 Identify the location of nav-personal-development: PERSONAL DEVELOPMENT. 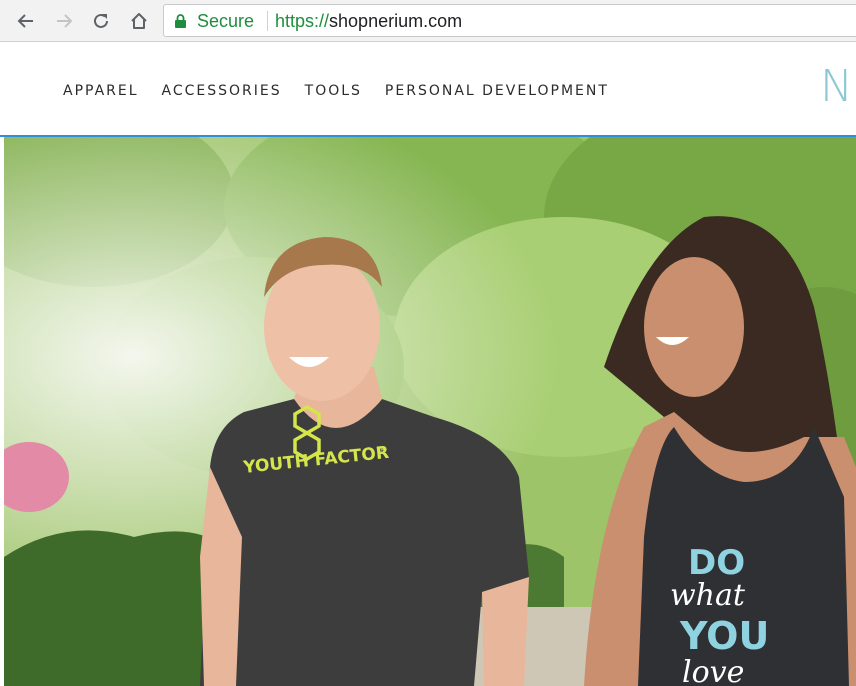
(497, 91).